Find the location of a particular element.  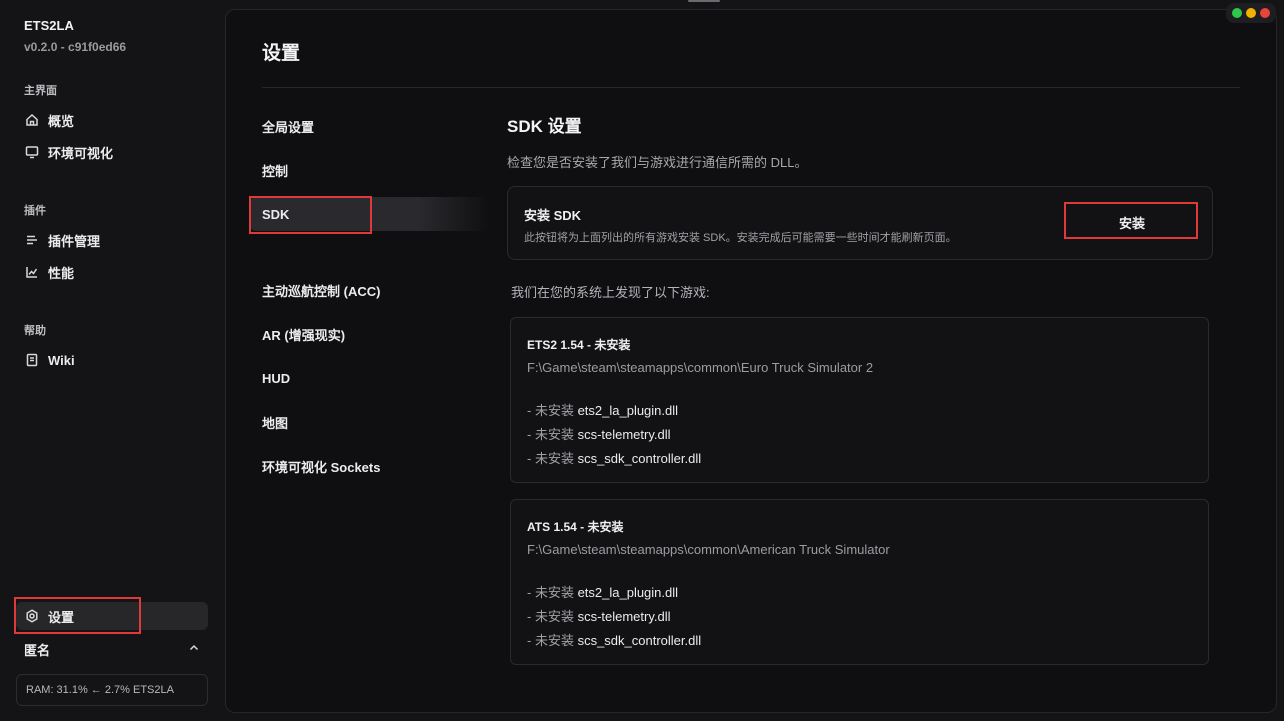

section-title: SDK 设置 is located at coordinates (544, 126).